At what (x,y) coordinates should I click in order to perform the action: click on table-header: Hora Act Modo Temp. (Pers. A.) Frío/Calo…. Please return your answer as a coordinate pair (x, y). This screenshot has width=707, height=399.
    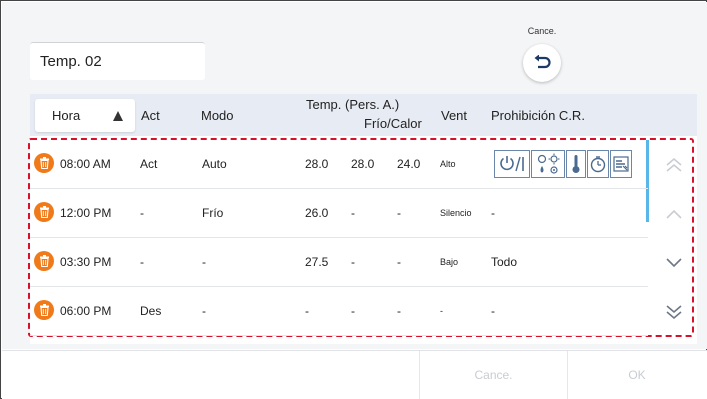
    Looking at the image, I should click on (363, 115).